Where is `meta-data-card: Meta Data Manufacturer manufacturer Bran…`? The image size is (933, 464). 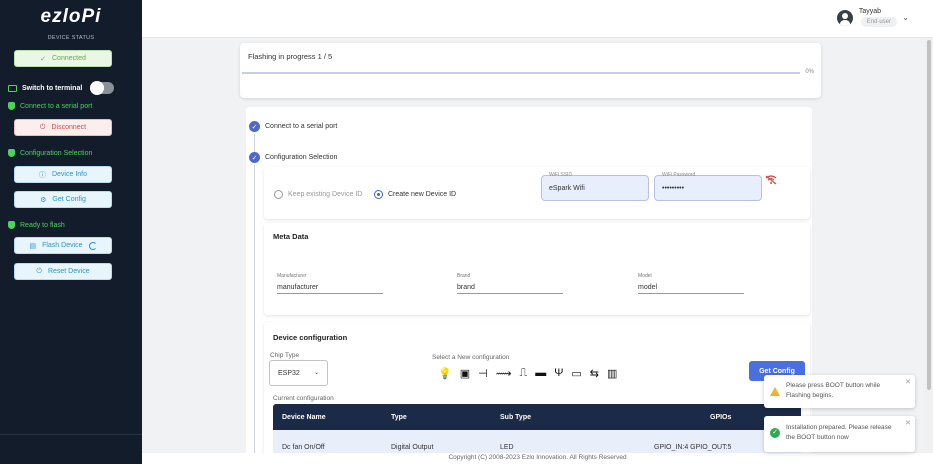
meta-data-card: Meta Data Manufacturer manufacturer Bran… is located at coordinates (537, 269).